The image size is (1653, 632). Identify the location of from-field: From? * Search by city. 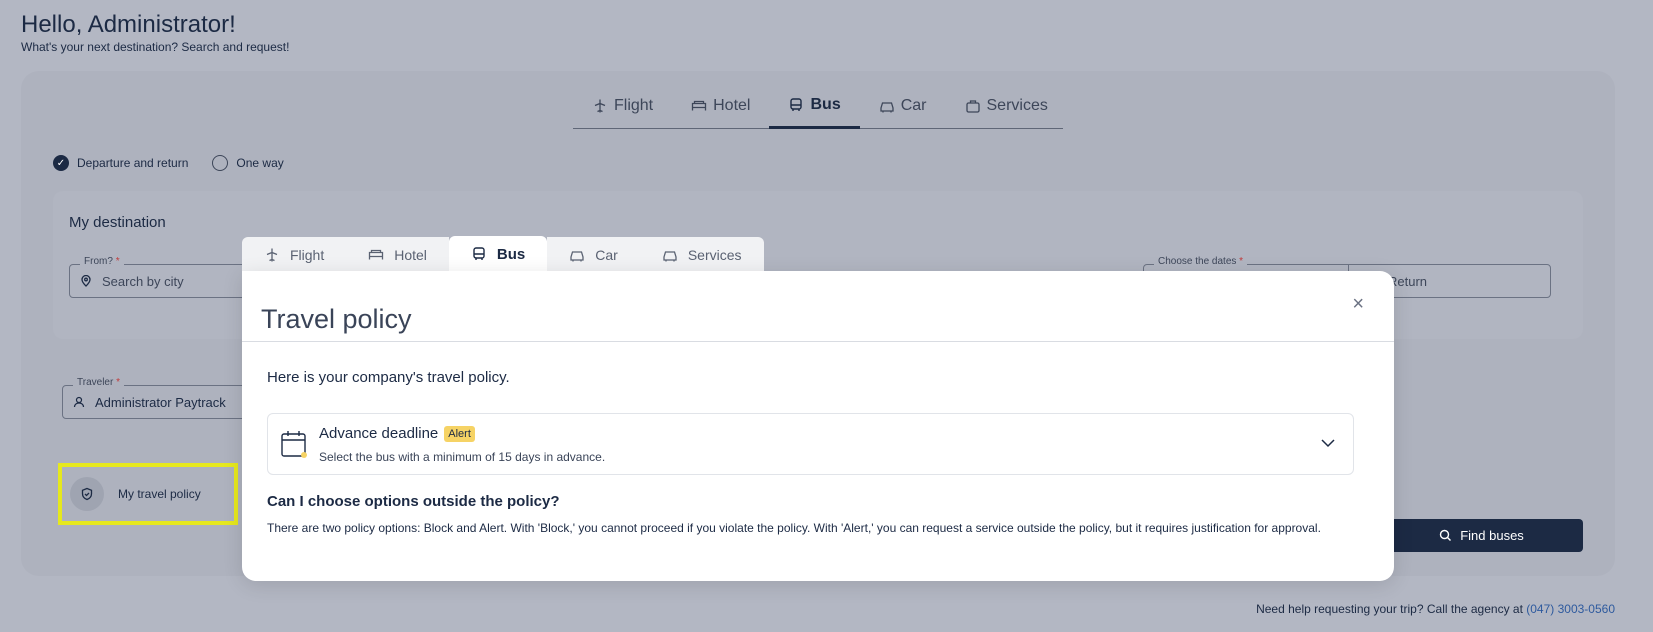
(164, 277).